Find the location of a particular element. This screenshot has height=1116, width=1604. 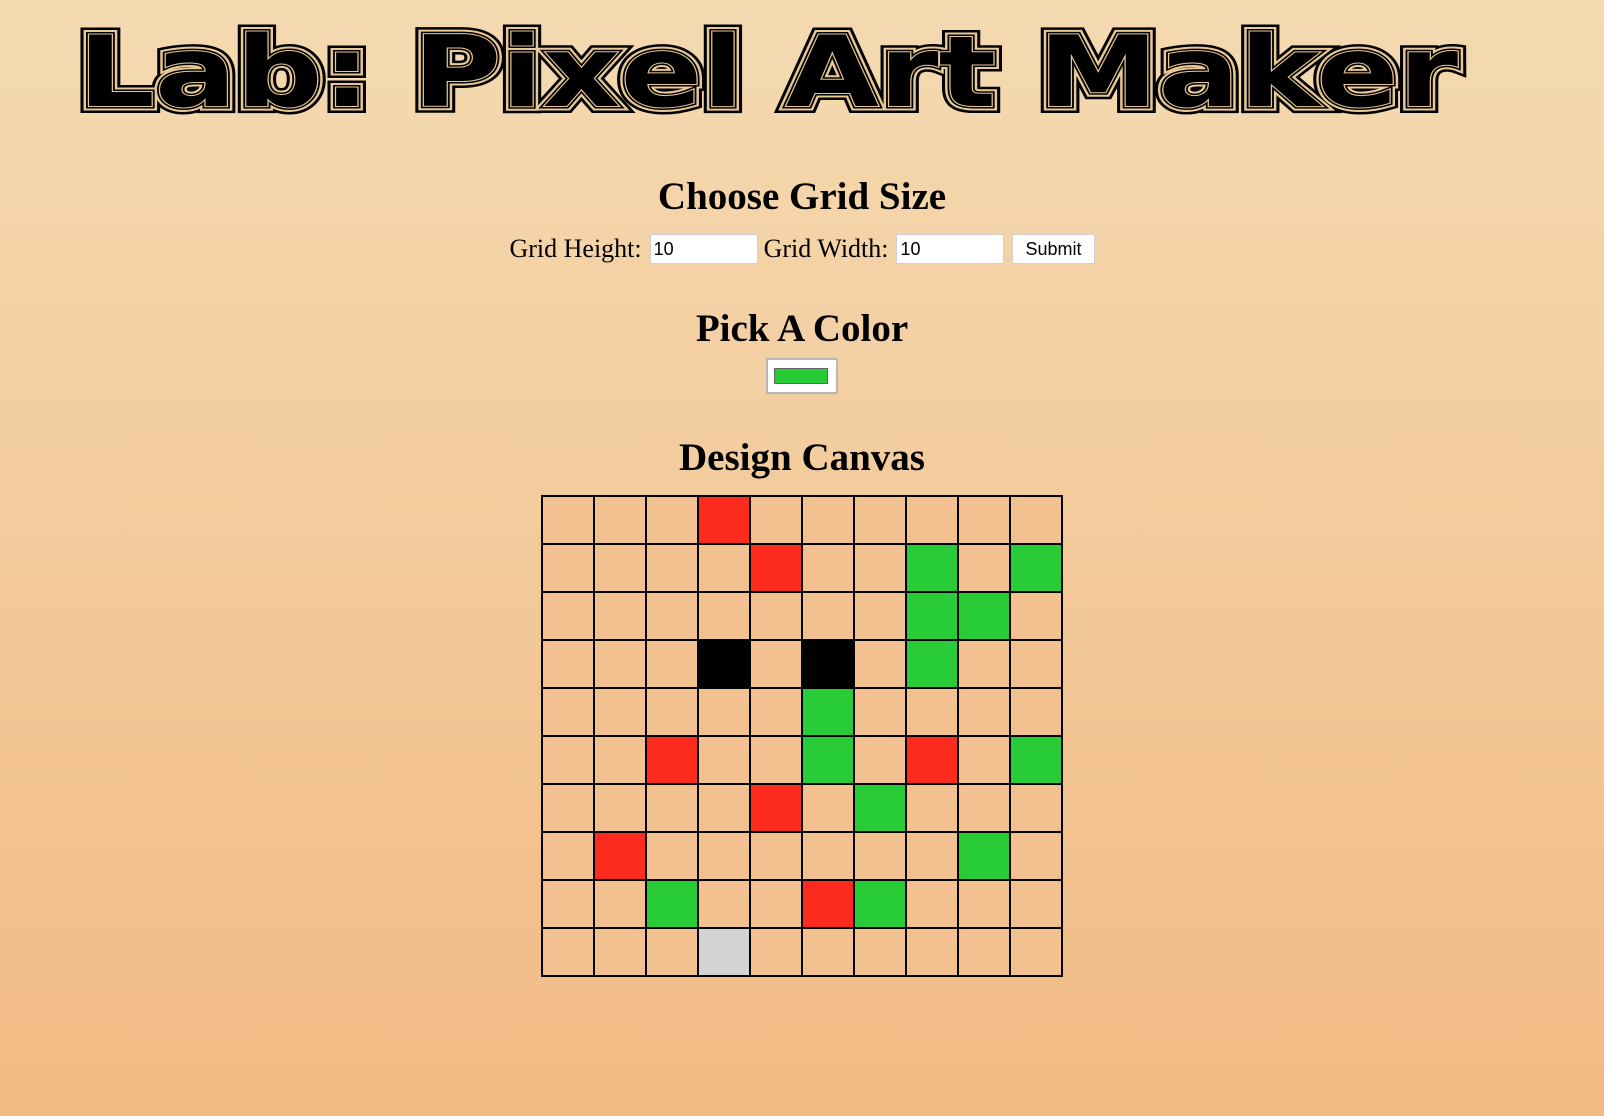

grid-width-input is located at coordinates (950, 249).